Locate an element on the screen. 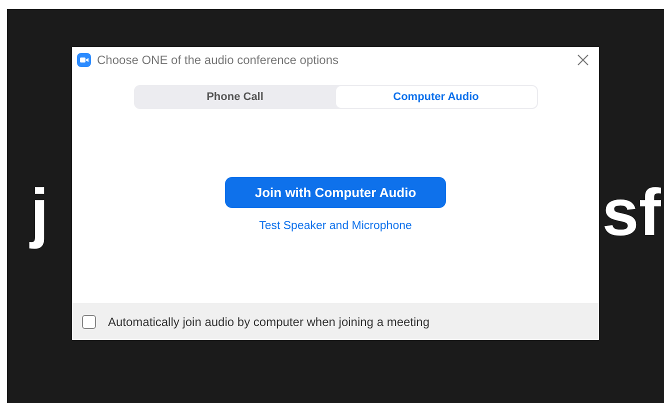 The width and height of the screenshot is (664, 403). tab: Phone Call is located at coordinates (235, 97).